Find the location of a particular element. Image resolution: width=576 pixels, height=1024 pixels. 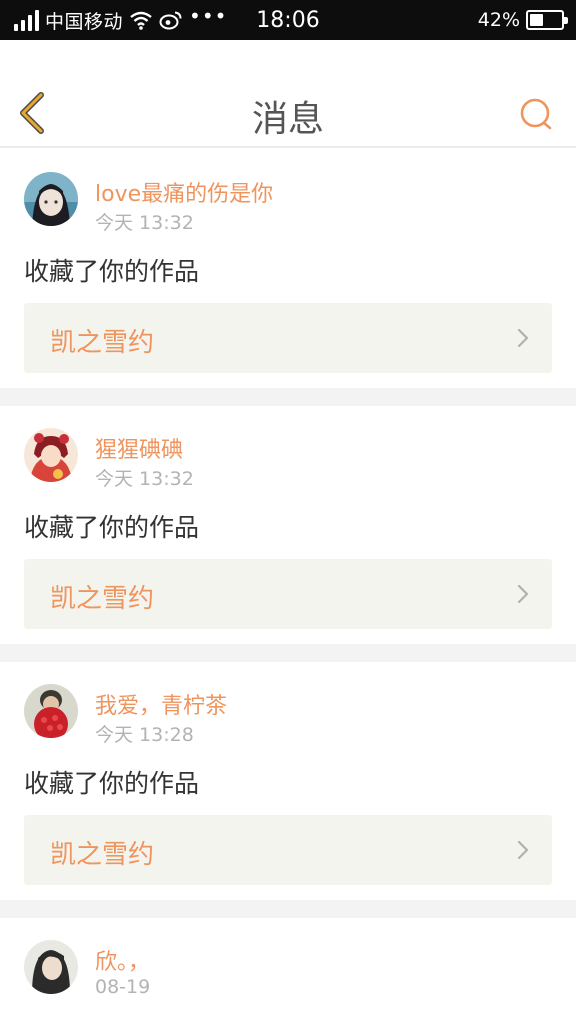

signal-icon is located at coordinates (26, 20).